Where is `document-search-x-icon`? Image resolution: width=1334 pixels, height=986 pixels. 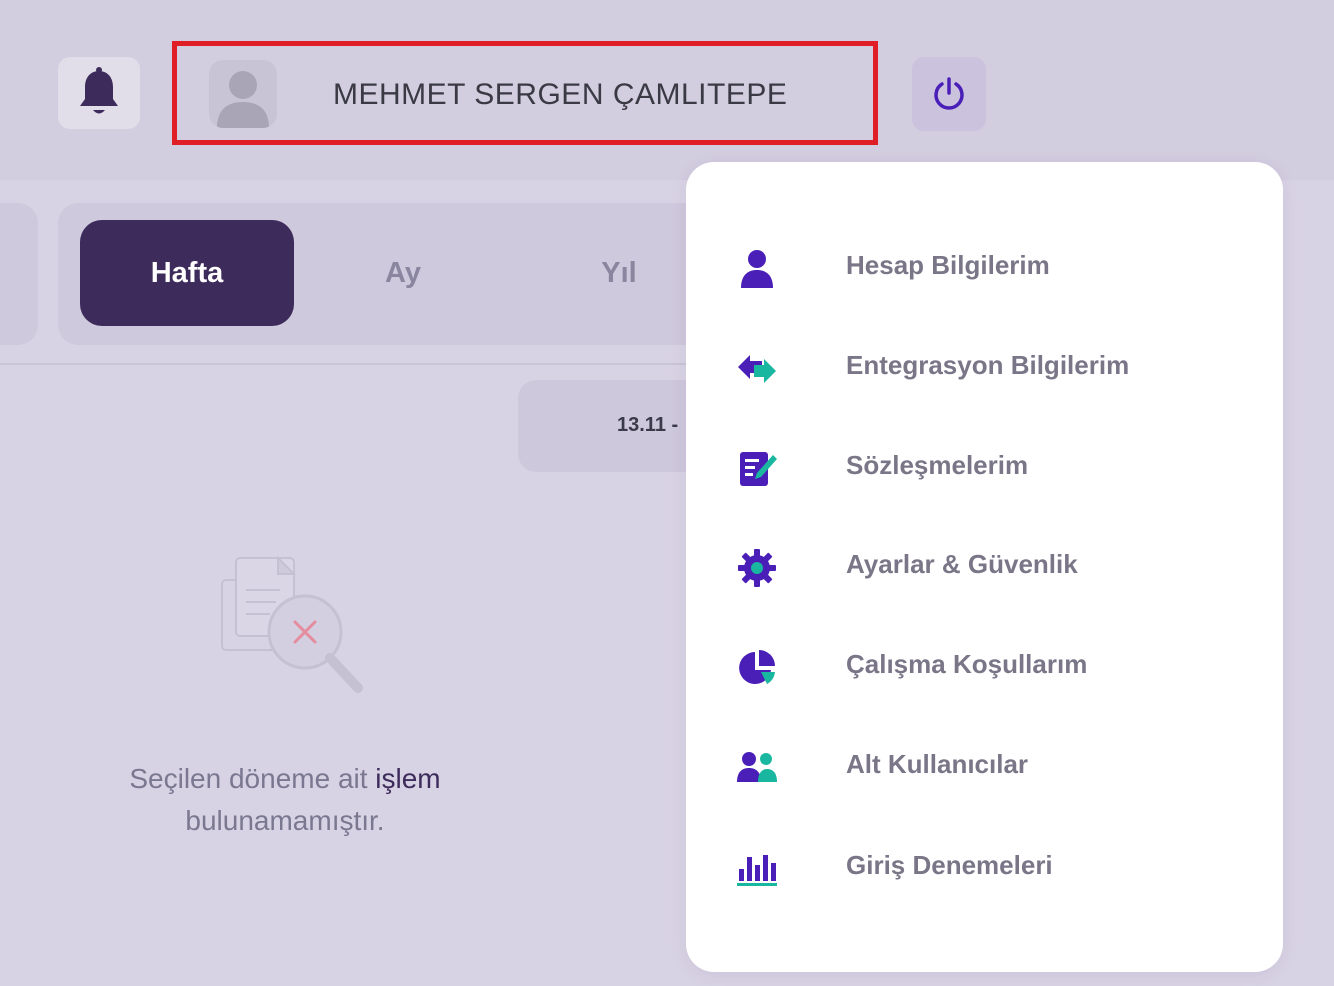 document-search-x-icon is located at coordinates (295, 630).